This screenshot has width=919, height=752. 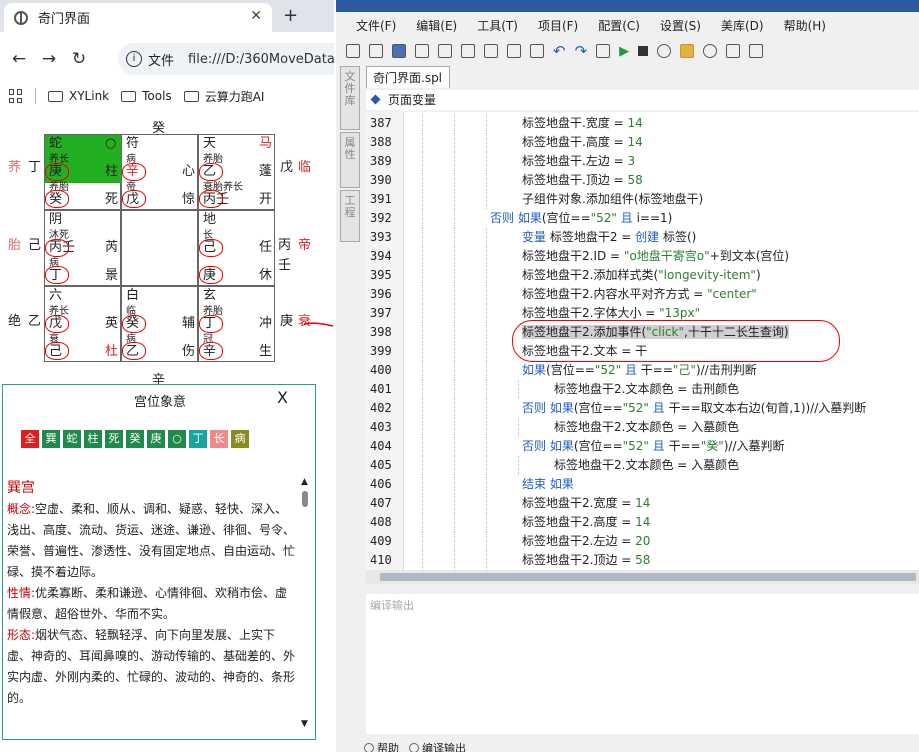 What do you see at coordinates (381, 465) in the screenshot?
I see `line-number: 405` at bounding box center [381, 465].